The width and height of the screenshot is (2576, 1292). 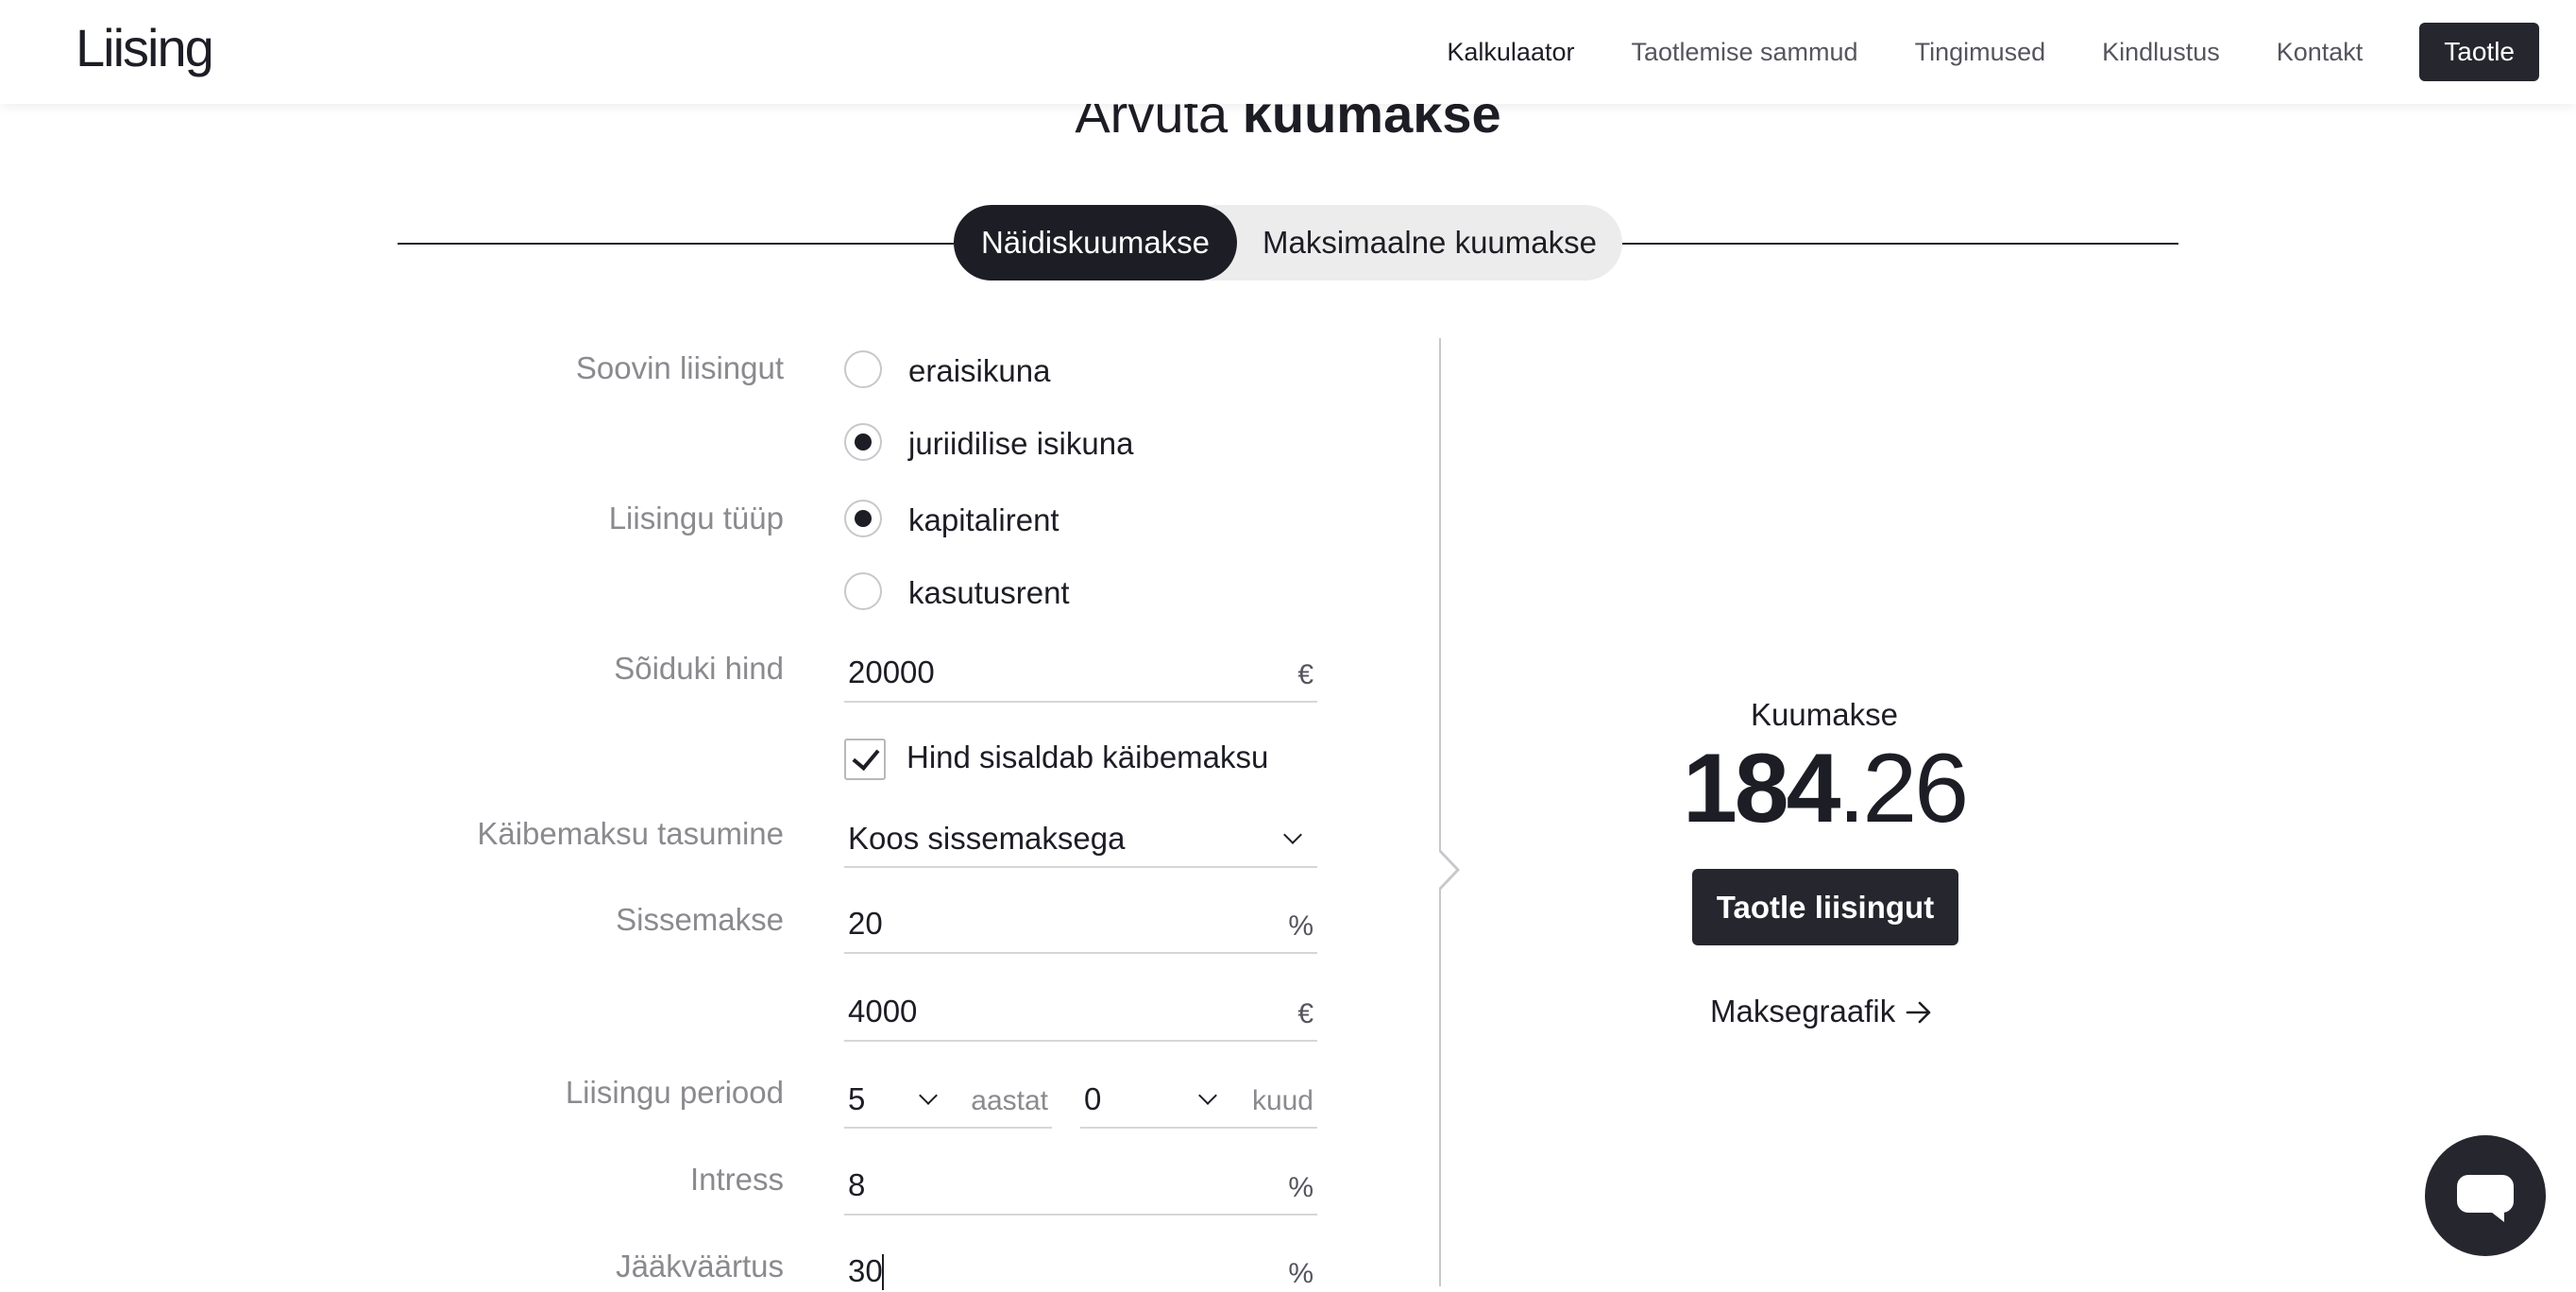 I want to click on calculator-tabs: Näidiskuumakse Maksimaalne kuumakse, so click(x=1288, y=242).